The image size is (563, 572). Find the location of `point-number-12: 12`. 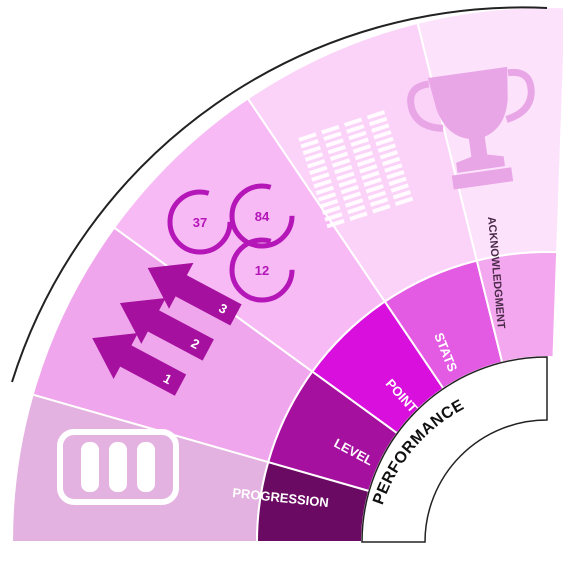

point-number-12: 12 is located at coordinates (262, 270).